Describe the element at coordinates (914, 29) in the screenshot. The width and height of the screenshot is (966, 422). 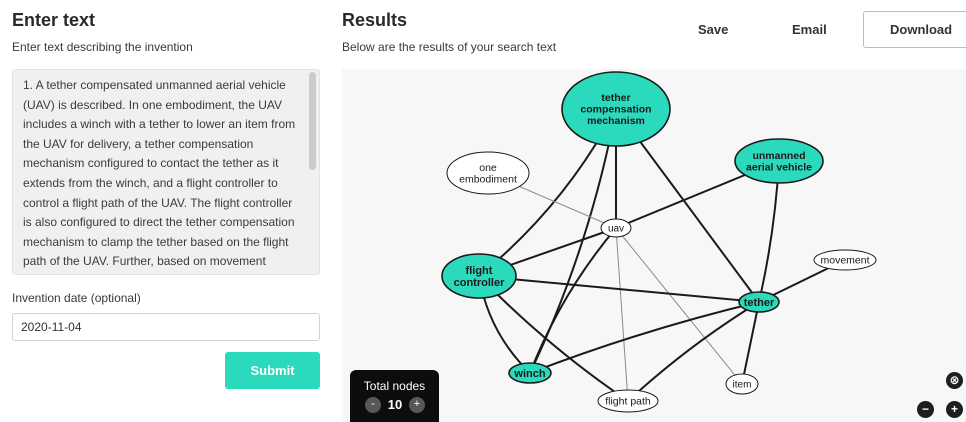
I see `download-button: Download` at that location.